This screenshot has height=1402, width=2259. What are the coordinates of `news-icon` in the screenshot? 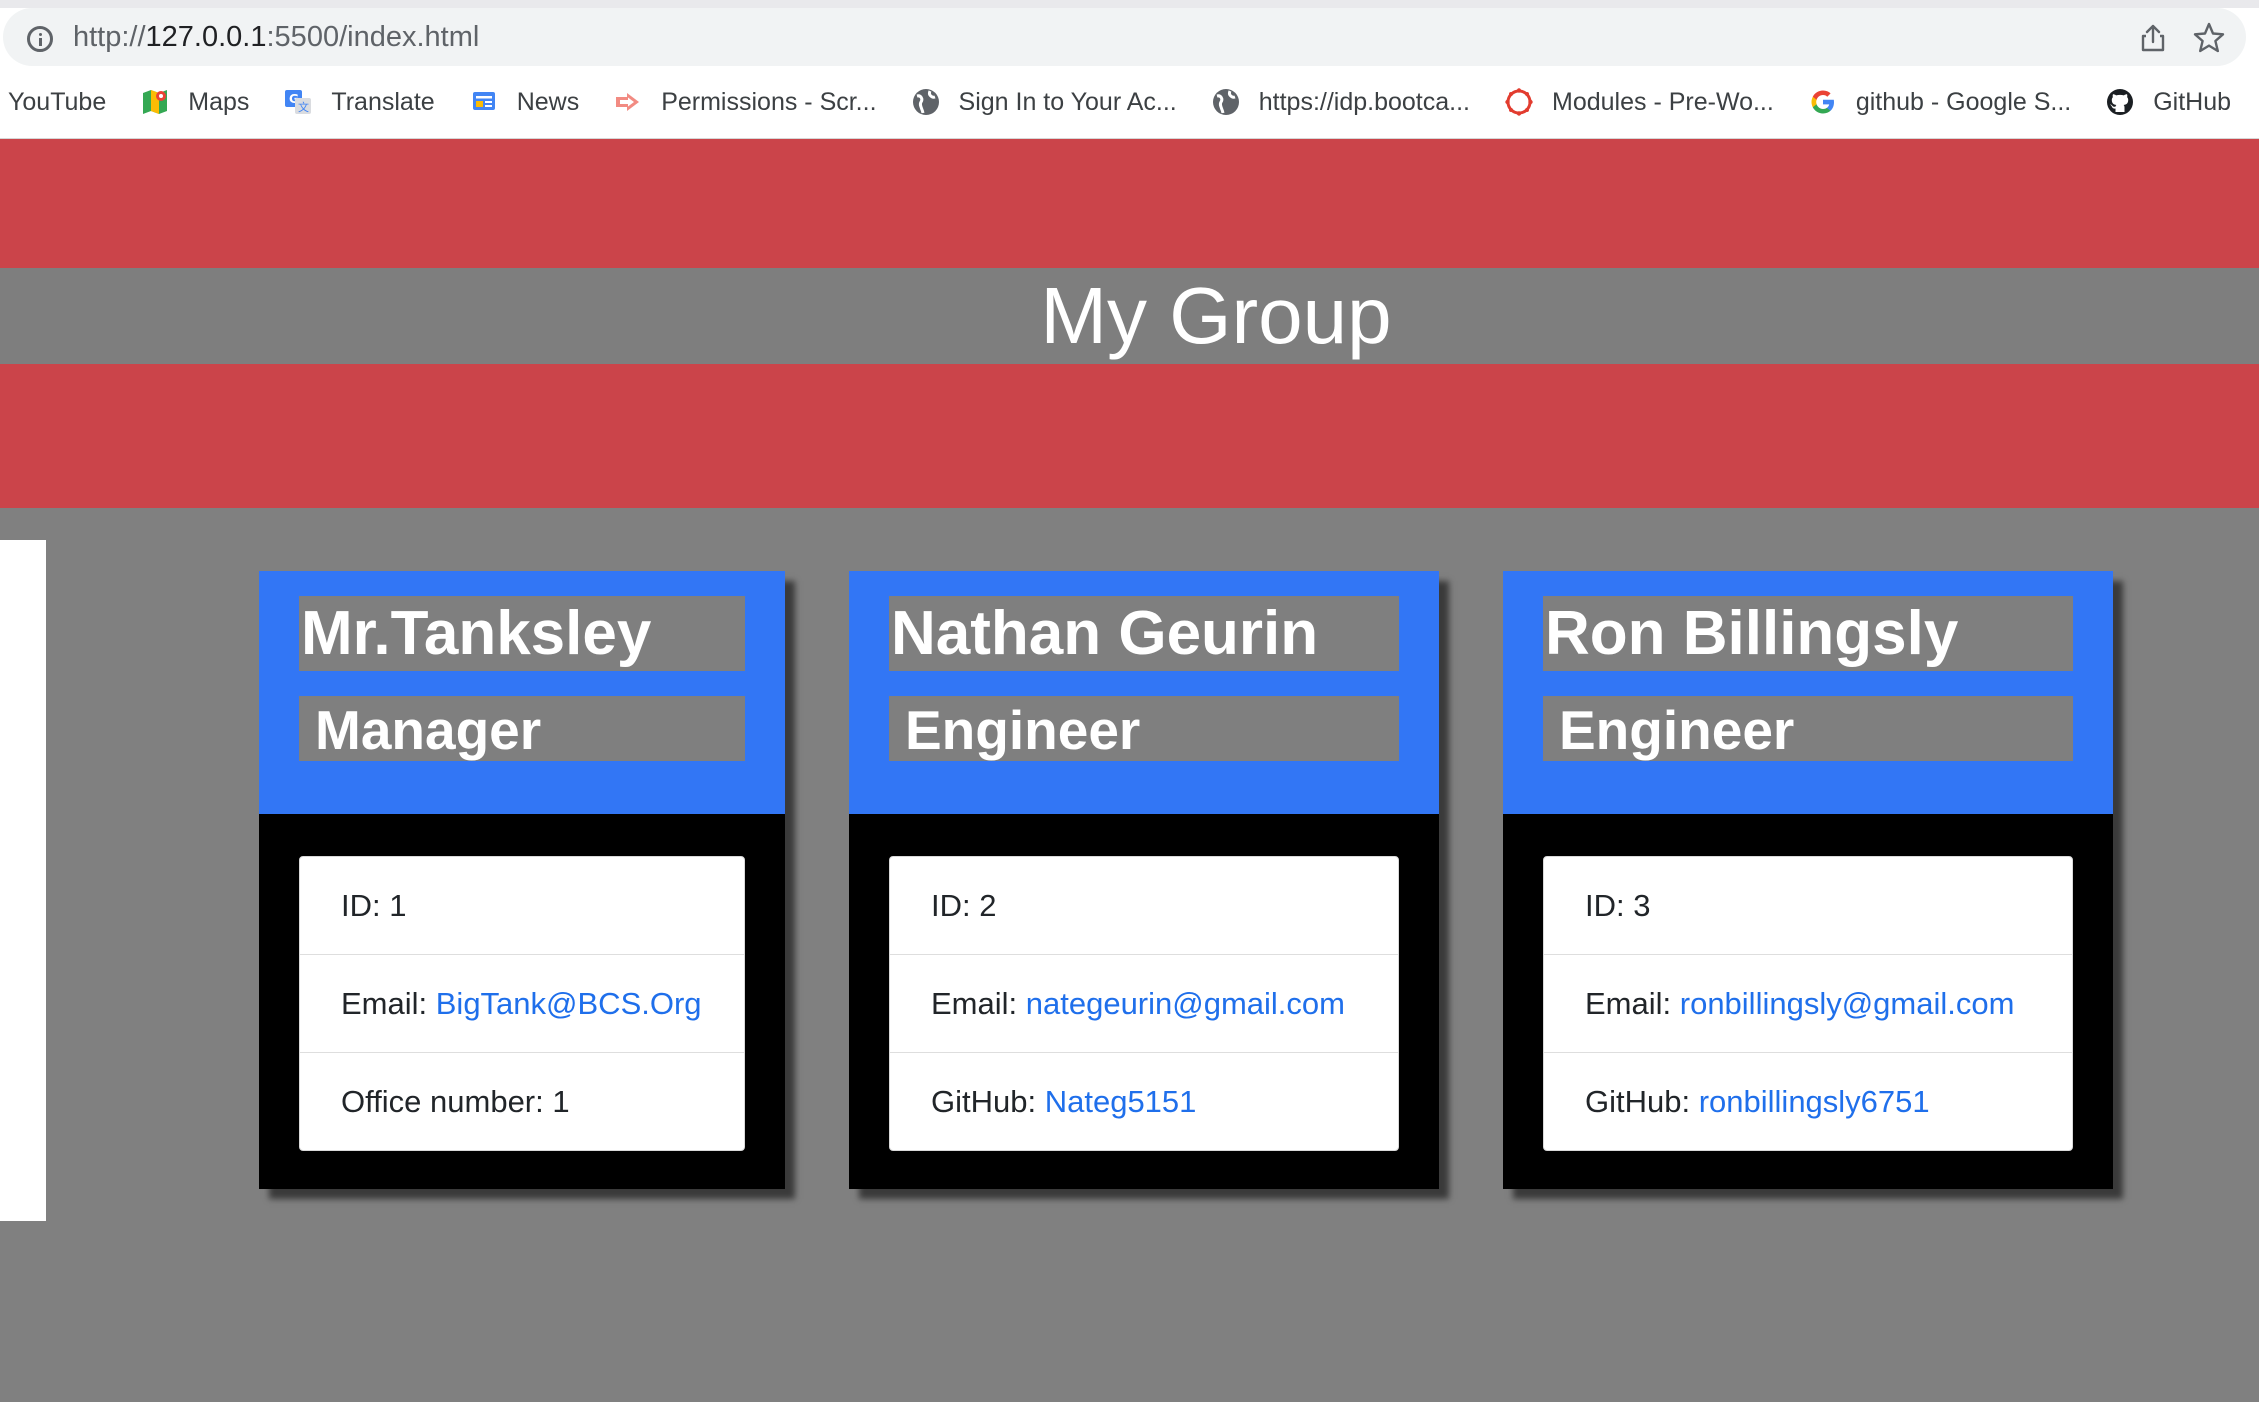 It's located at (484, 102).